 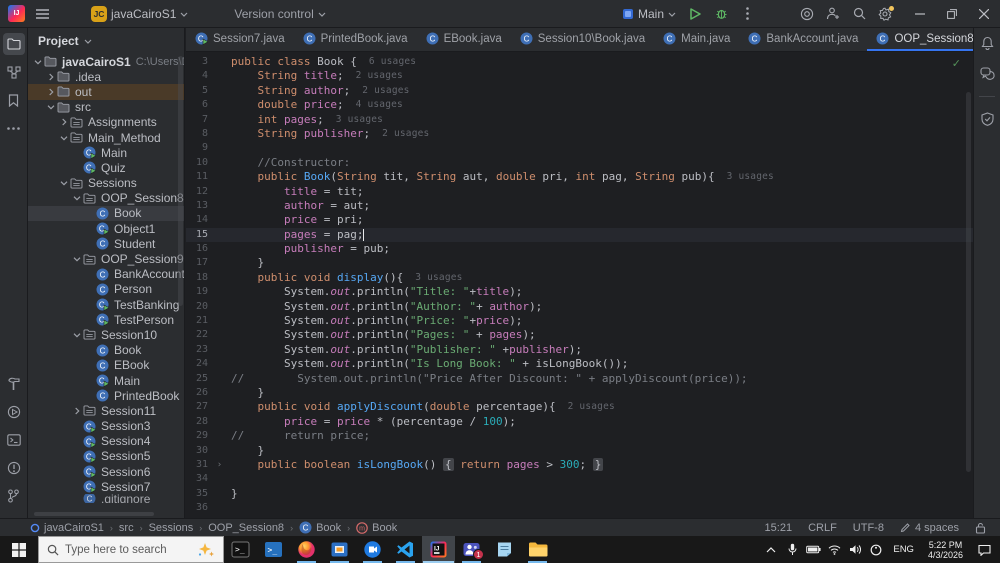 I want to click on bookmarks-tool-window-icon, so click(x=14, y=100).